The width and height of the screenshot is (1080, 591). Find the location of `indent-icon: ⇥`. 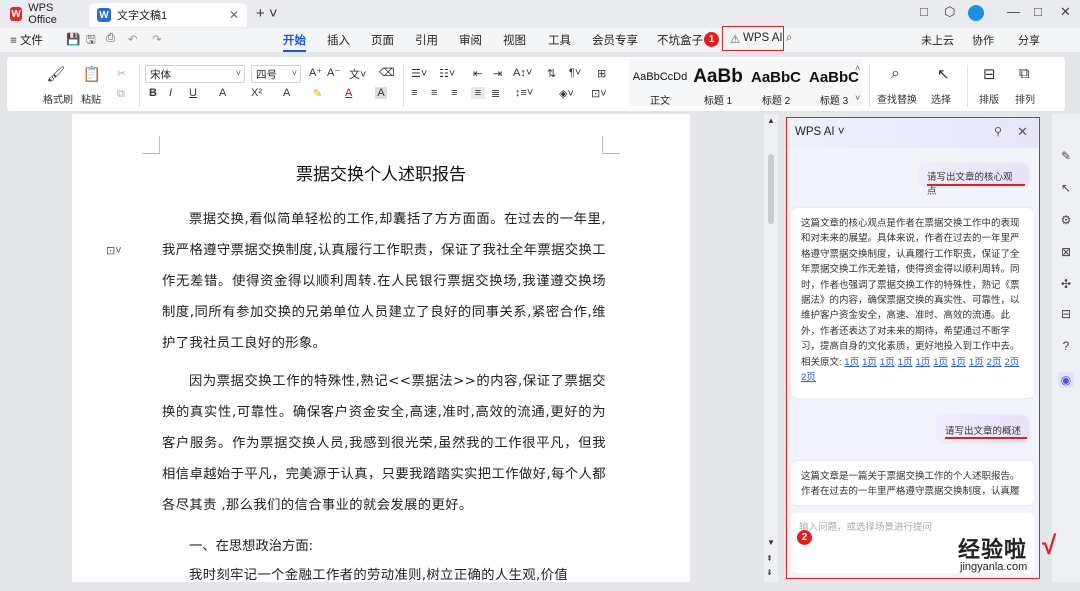

indent-icon: ⇥ is located at coordinates (497, 73).